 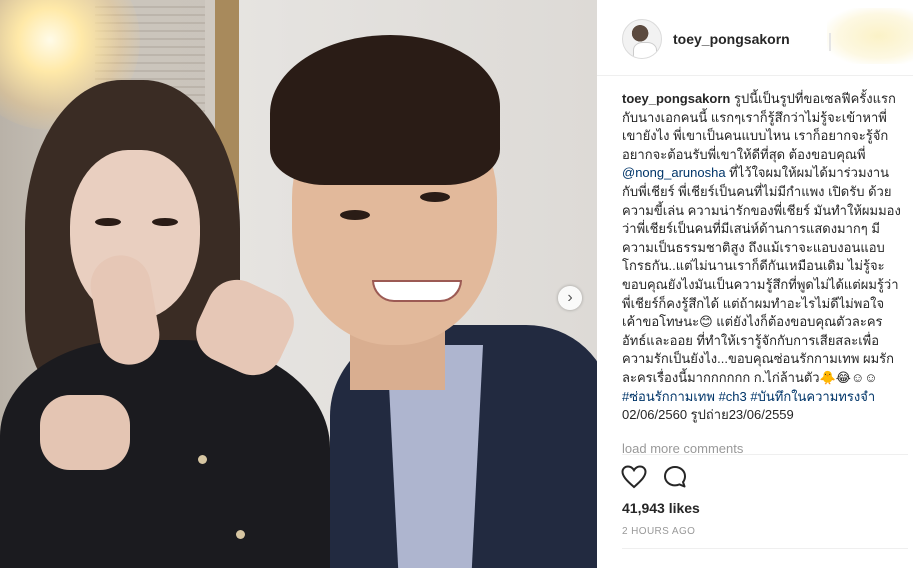 I want to click on caption-username: toey_pongsakorn, so click(x=676, y=98).